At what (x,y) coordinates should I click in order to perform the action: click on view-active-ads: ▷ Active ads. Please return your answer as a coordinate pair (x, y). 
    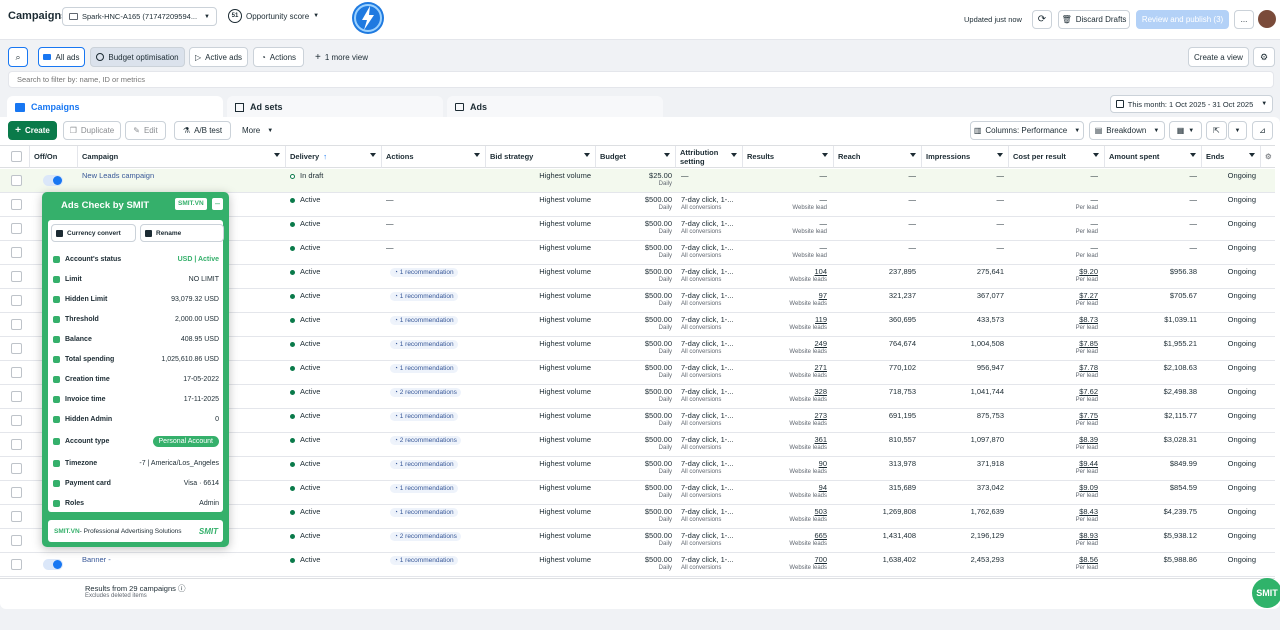
    Looking at the image, I should click on (218, 57).